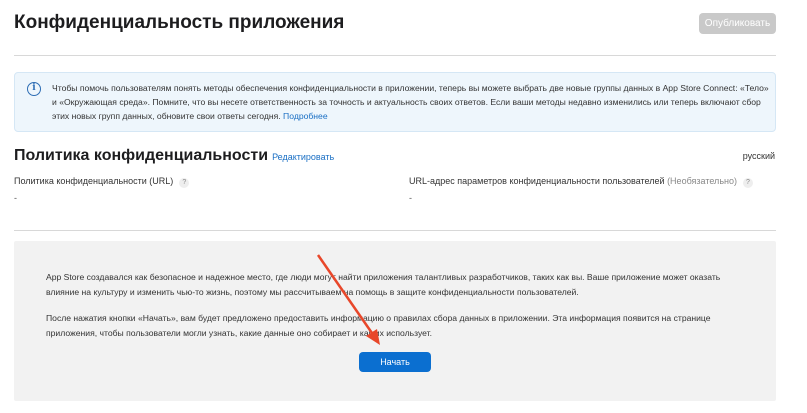 Image resolution: width=807 pixels, height=413 pixels. Describe the element at coordinates (346, 295) in the screenshot. I see `arrow-line` at that location.